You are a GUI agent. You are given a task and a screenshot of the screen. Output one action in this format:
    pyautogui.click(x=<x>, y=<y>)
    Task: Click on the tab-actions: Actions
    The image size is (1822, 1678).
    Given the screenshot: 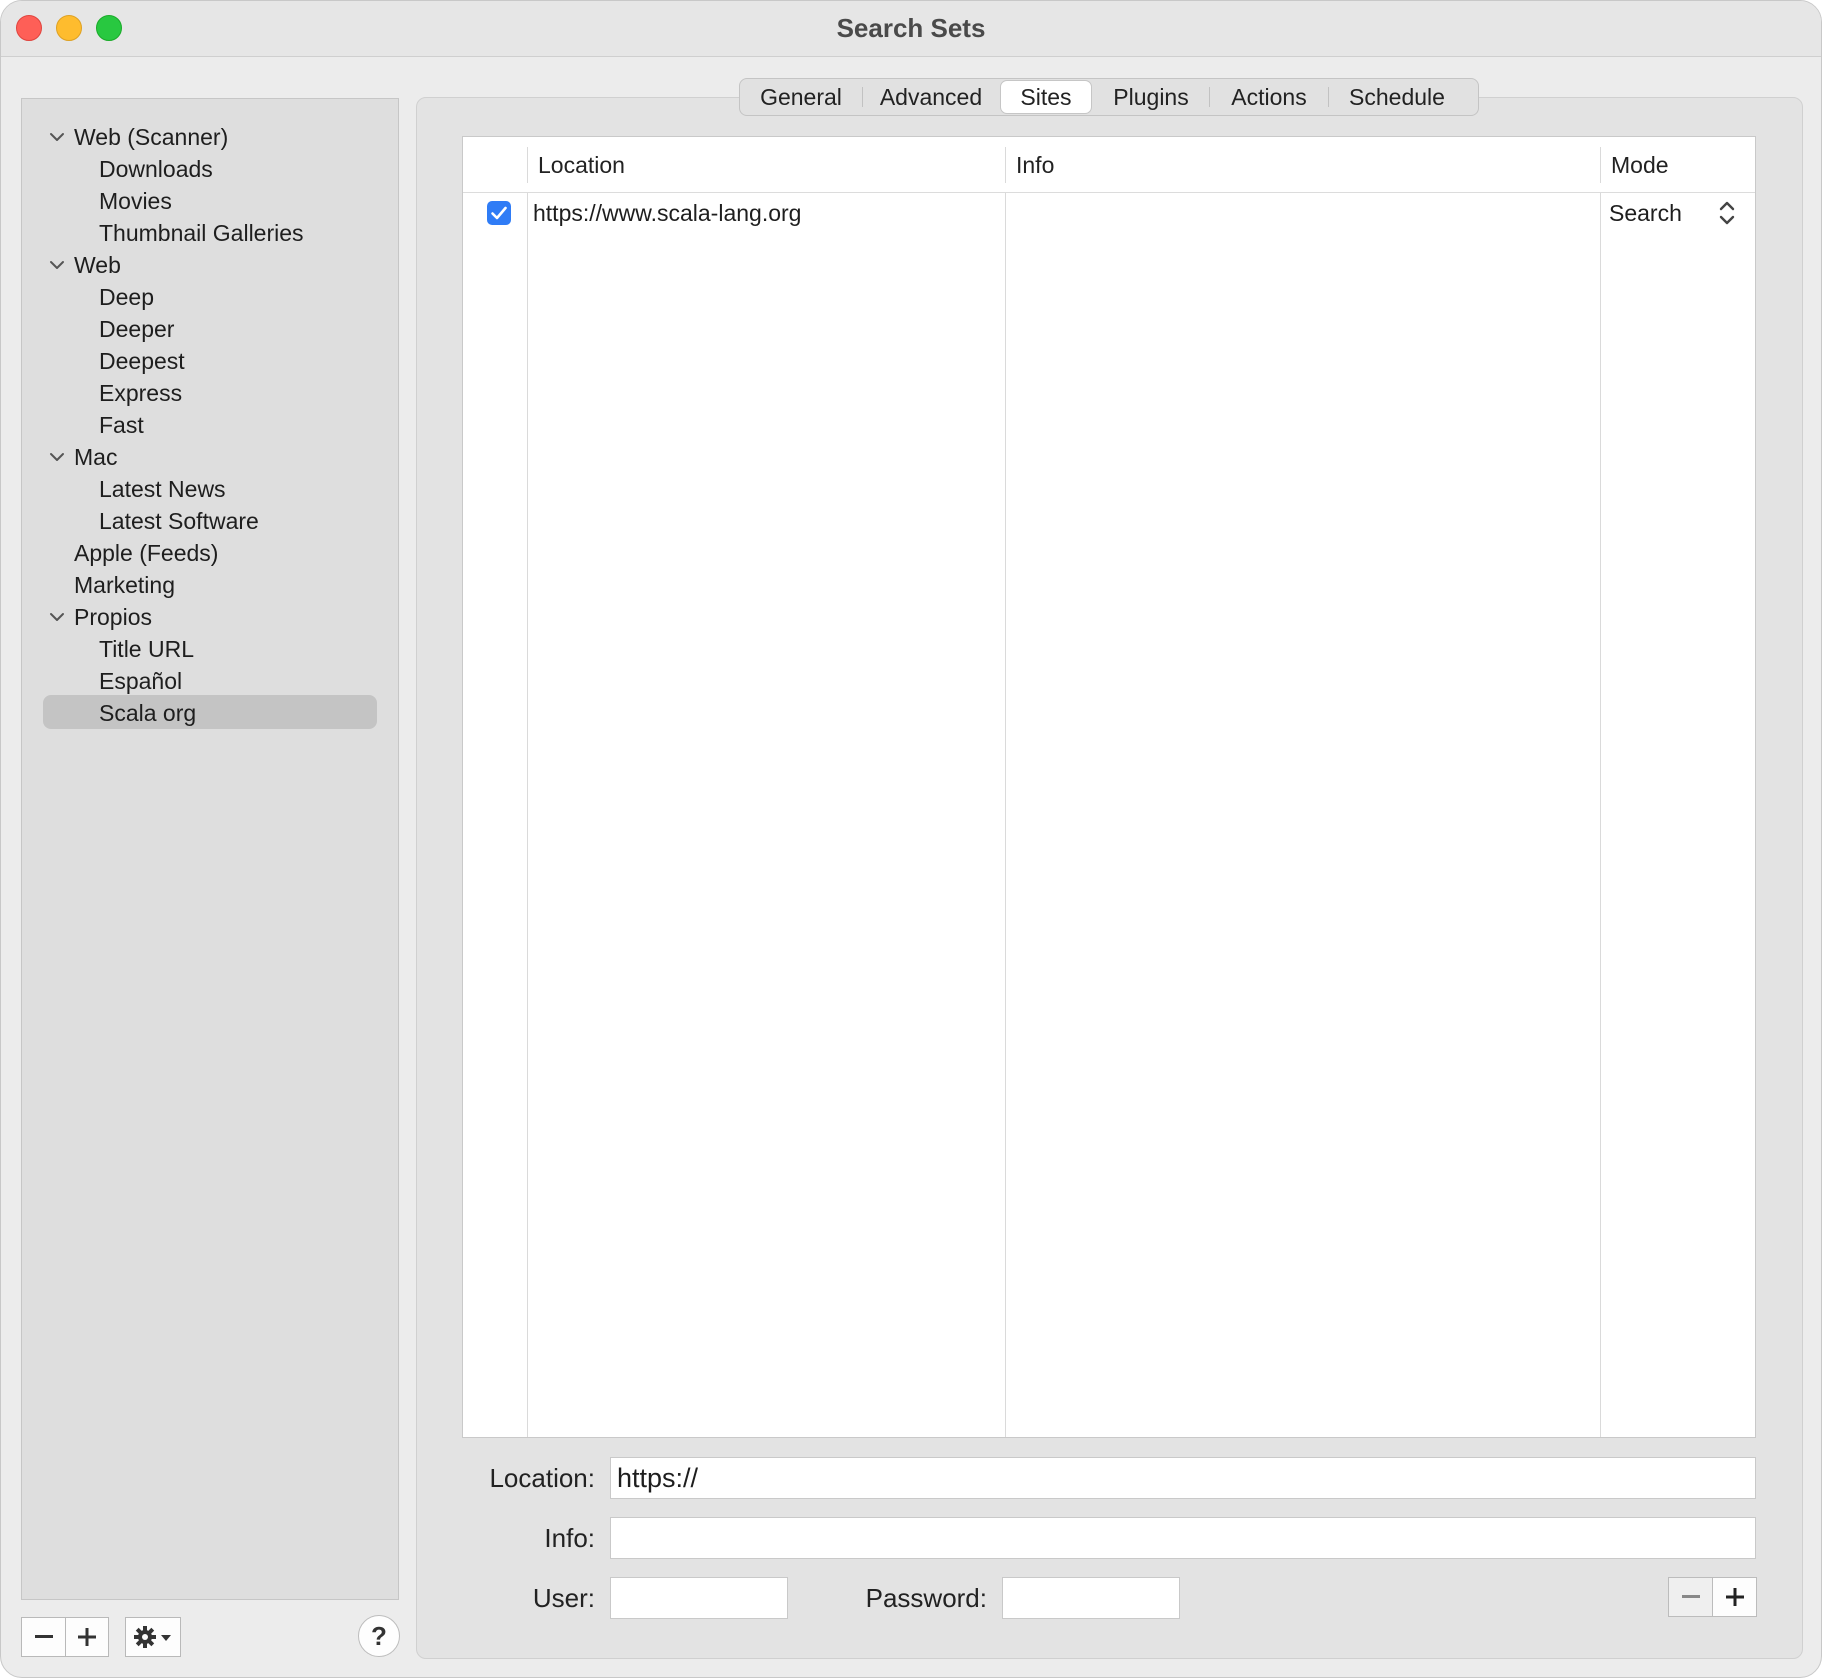 What is the action you would take?
    pyautogui.click(x=1269, y=97)
    